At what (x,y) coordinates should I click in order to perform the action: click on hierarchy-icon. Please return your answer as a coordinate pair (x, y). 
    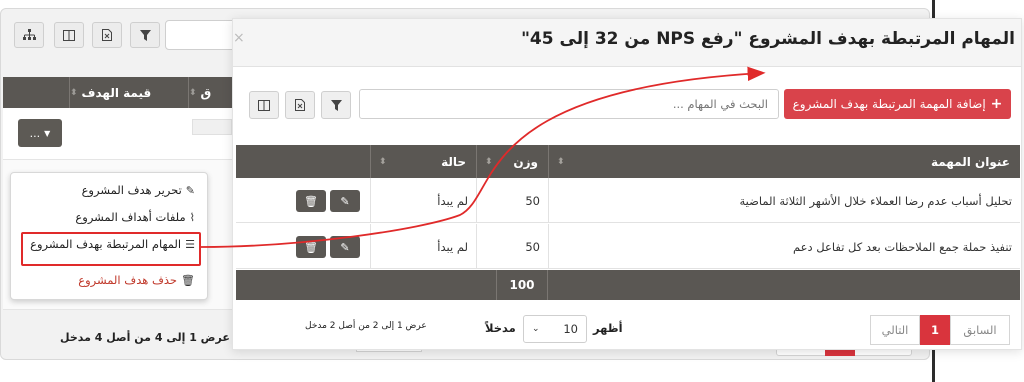
    Looking at the image, I should click on (29, 34).